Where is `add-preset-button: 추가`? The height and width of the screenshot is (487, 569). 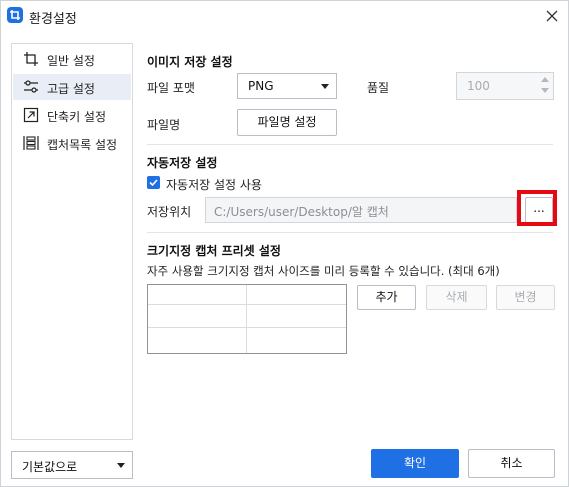
add-preset-button: 추가 is located at coordinates (386, 297).